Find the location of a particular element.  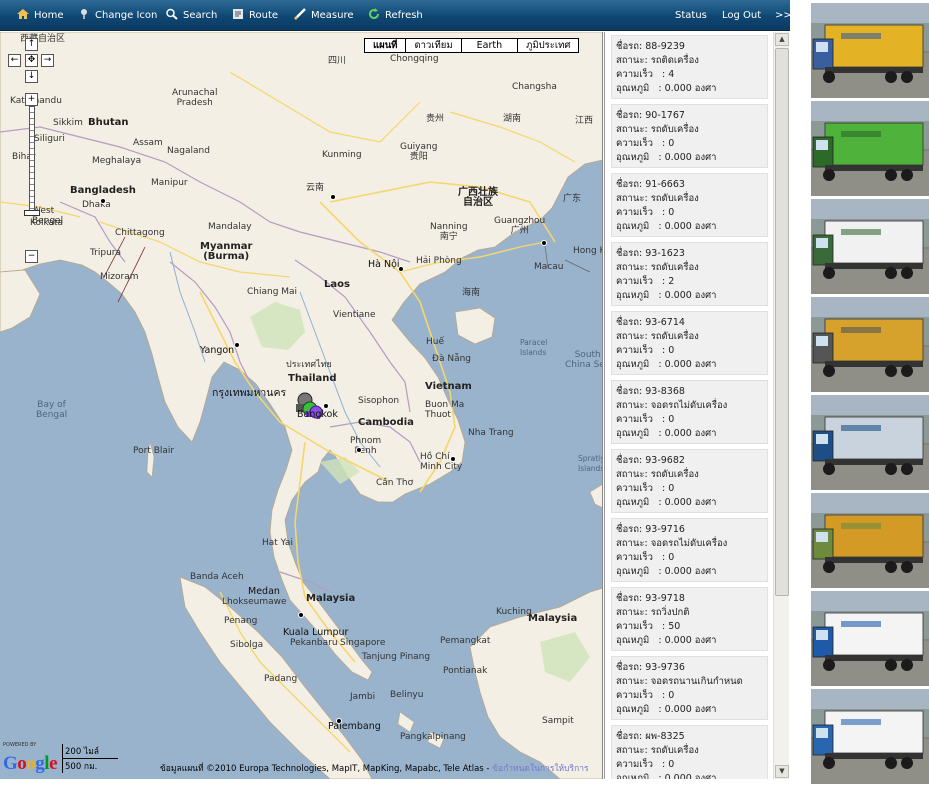

map-label: กรุงเทพมหานคร is located at coordinates (249, 393).